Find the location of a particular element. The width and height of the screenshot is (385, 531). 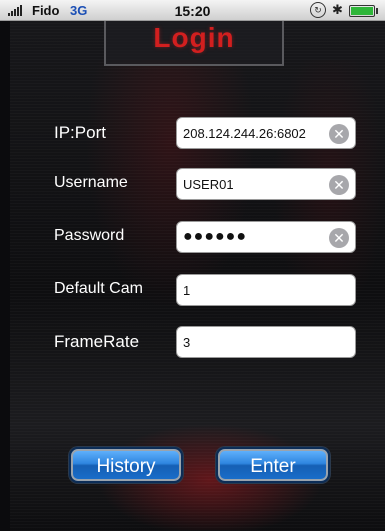

username-label: Username is located at coordinates (91, 182).